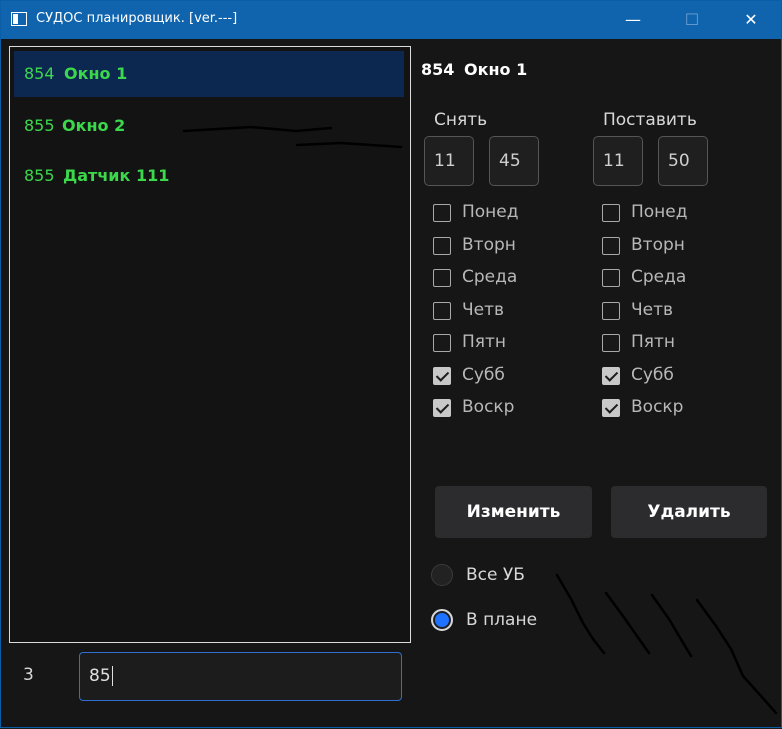 Image resolution: width=782 pixels, height=729 pixels. I want to click on number-input: 85, so click(240, 676).